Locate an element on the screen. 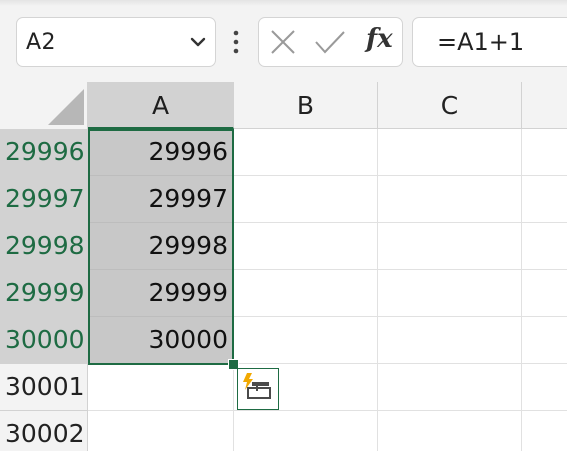 The image size is (567, 451). checkmark-icon is located at coordinates (330, 42).